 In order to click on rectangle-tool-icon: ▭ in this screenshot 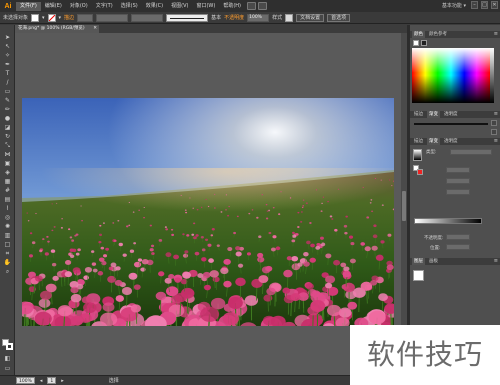, I will do `click(7, 91)`.